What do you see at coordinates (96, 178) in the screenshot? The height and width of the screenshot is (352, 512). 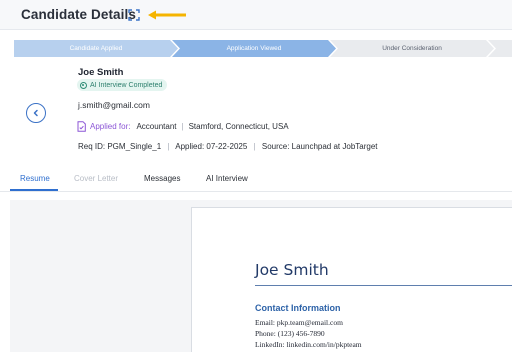 I see `tab-cover-letter: Cover Letter` at bounding box center [96, 178].